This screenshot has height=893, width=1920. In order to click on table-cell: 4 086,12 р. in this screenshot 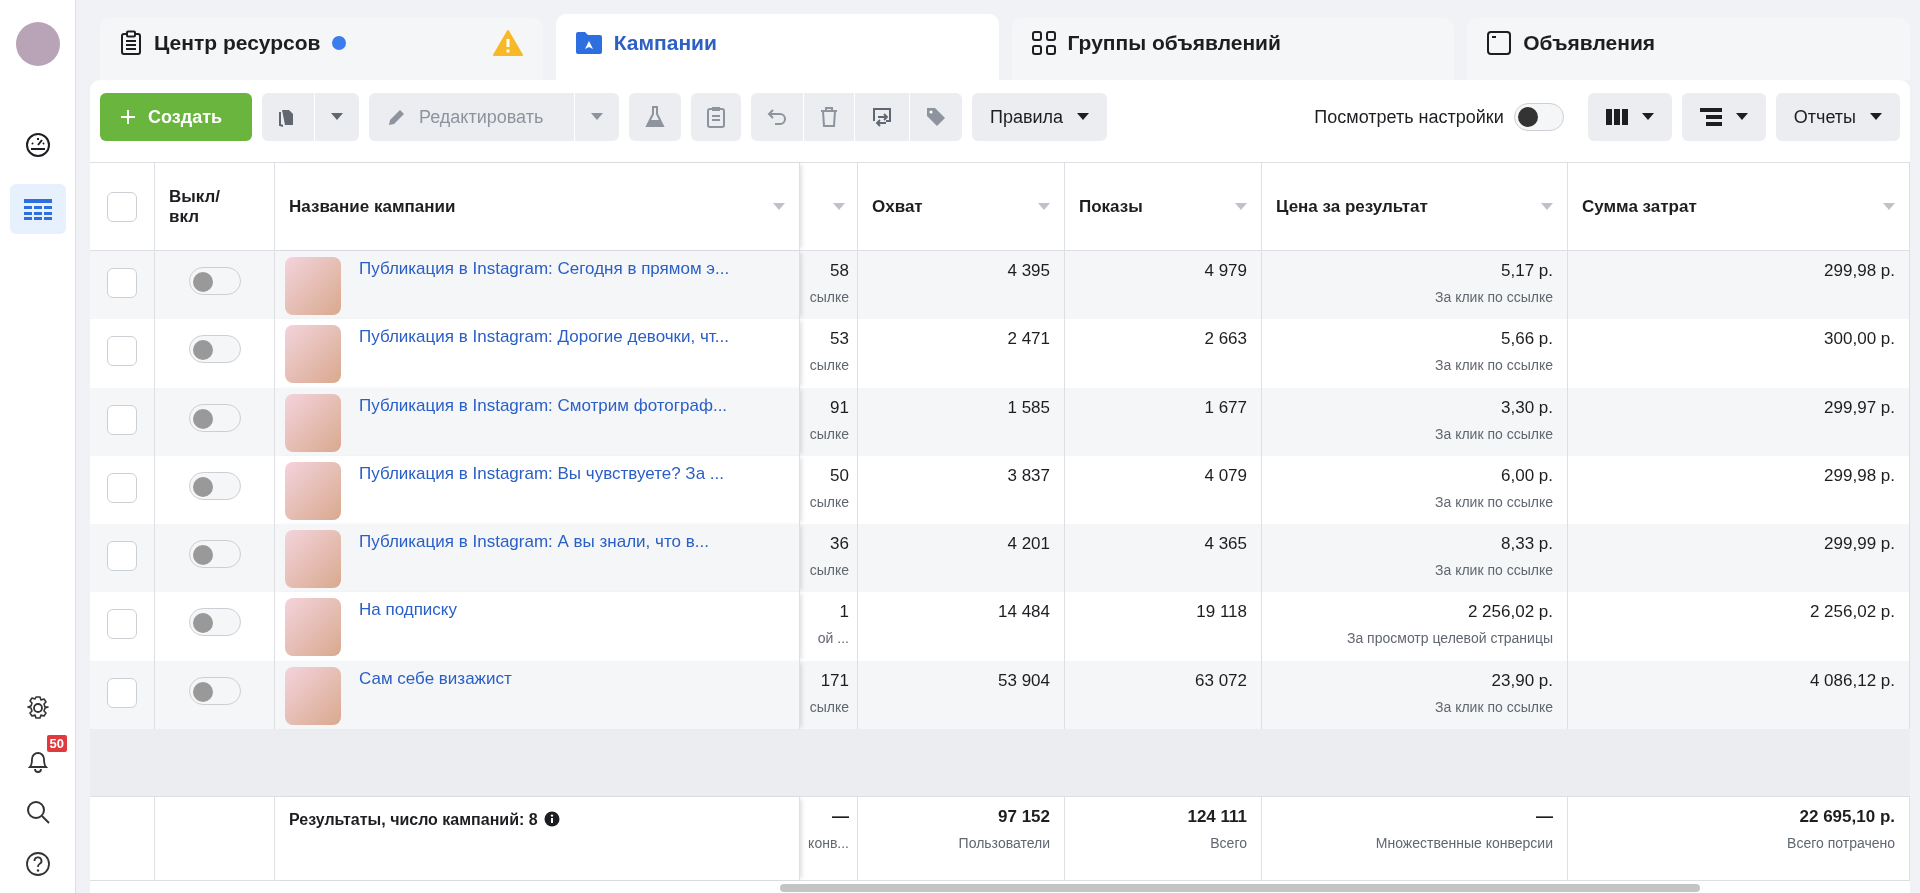, I will do `click(1852, 680)`.